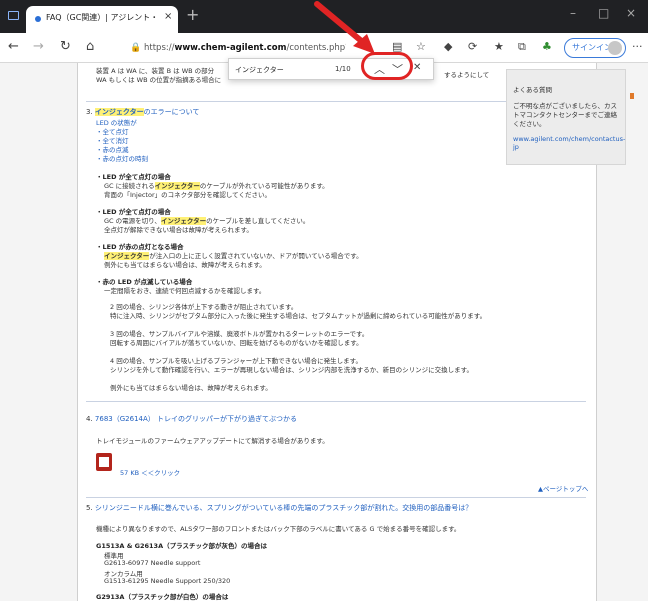  I want to click on red-blink-line1: 一定間隔をおき、連続で何回点滅するかを確認します。, so click(185, 291).